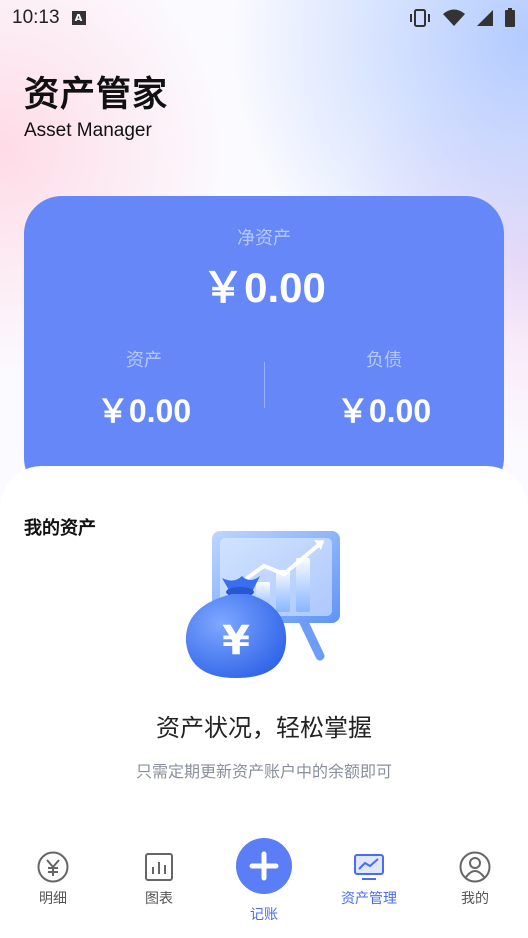 This screenshot has height=938, width=528. Describe the element at coordinates (369, 867) in the screenshot. I see `trend-monitor-icon` at that location.